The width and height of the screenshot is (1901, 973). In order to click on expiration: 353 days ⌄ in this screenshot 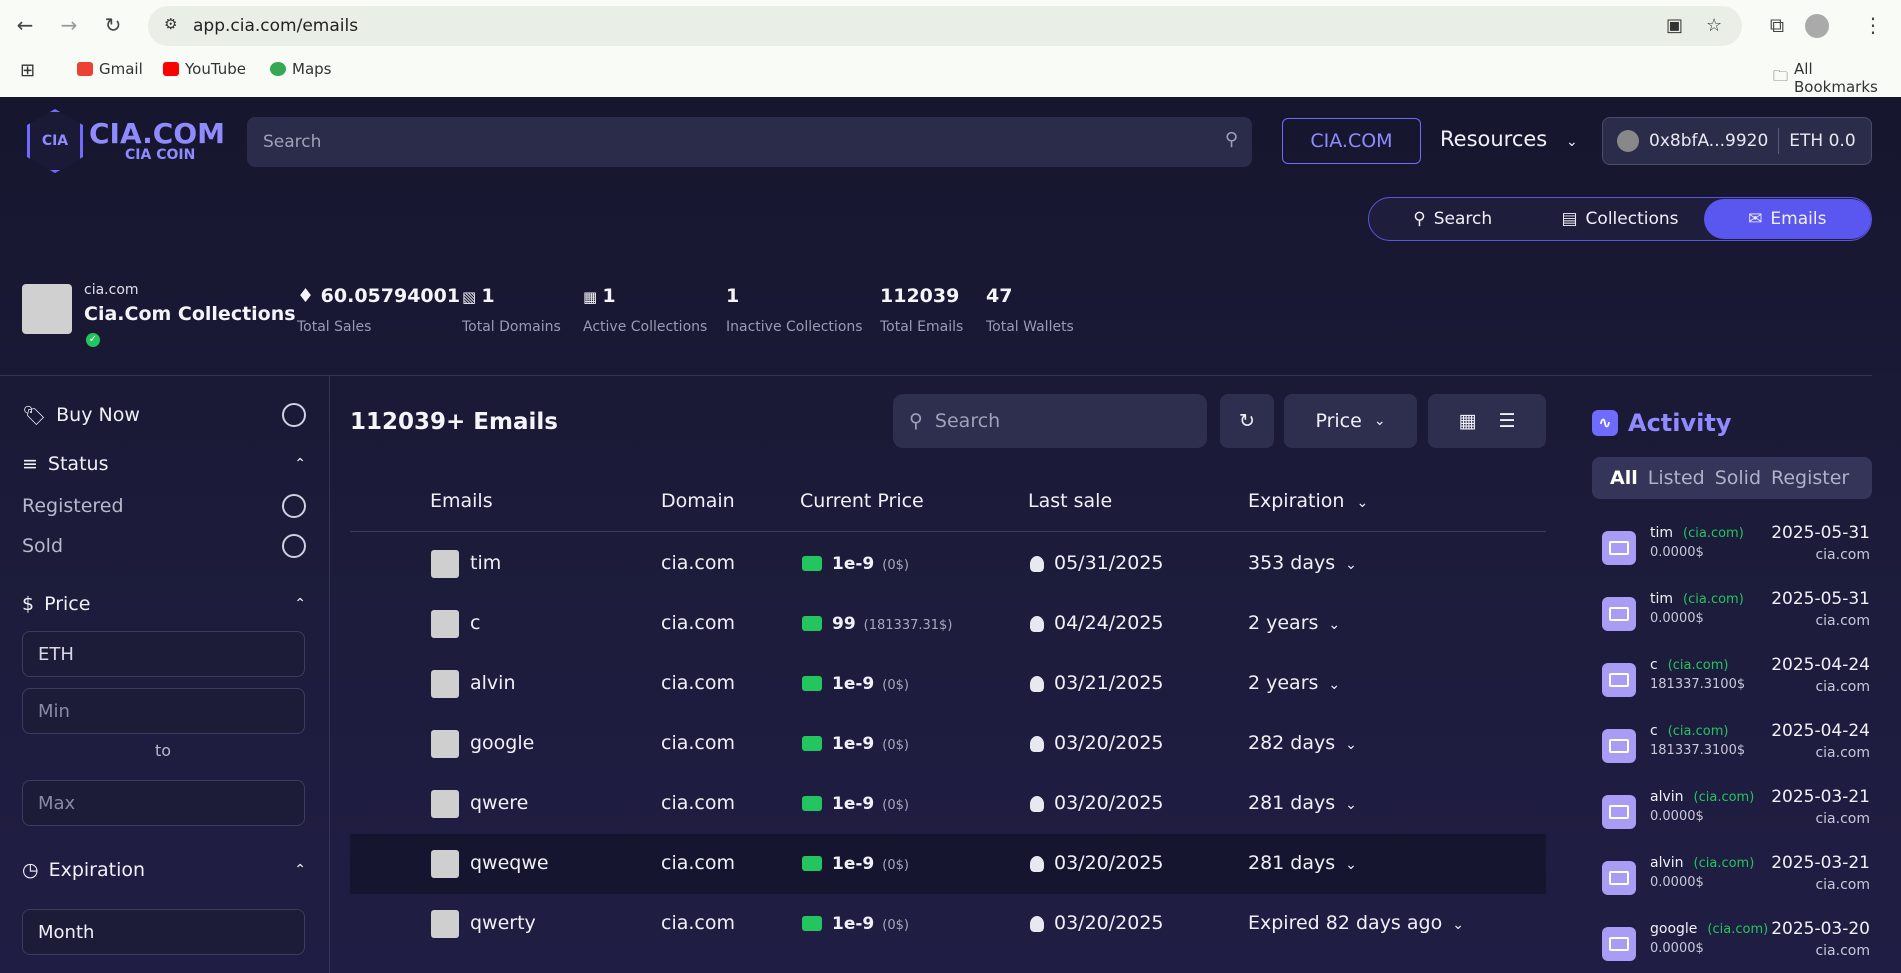, I will do `click(1302, 563)`.